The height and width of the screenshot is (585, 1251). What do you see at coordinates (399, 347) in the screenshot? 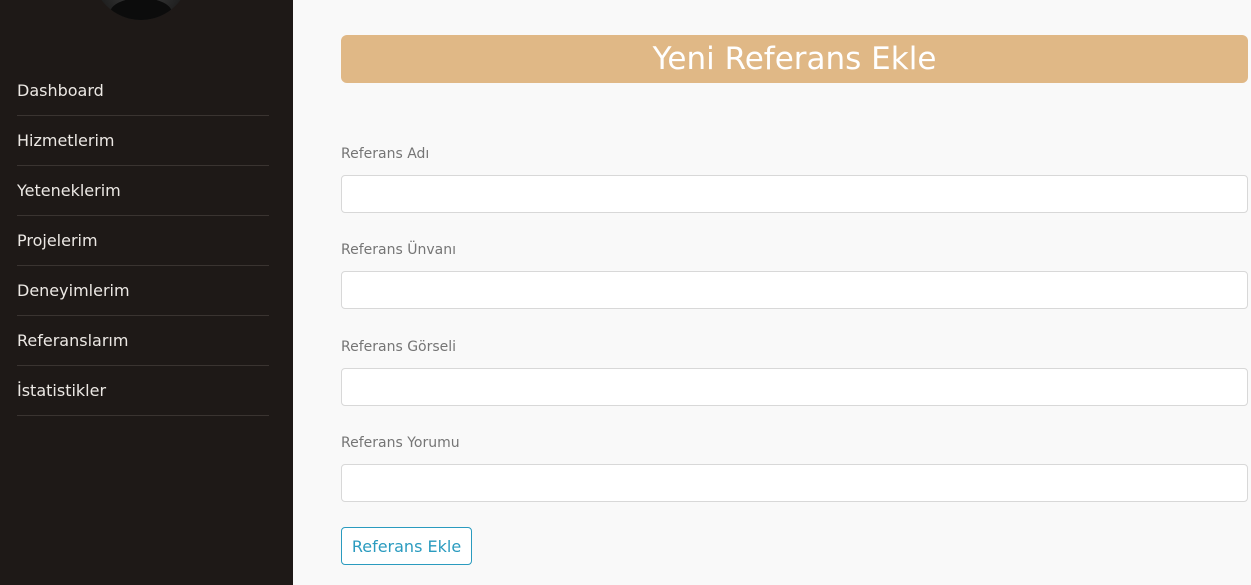
I see `referans-gorseli-label: Referans Görseli` at bounding box center [399, 347].